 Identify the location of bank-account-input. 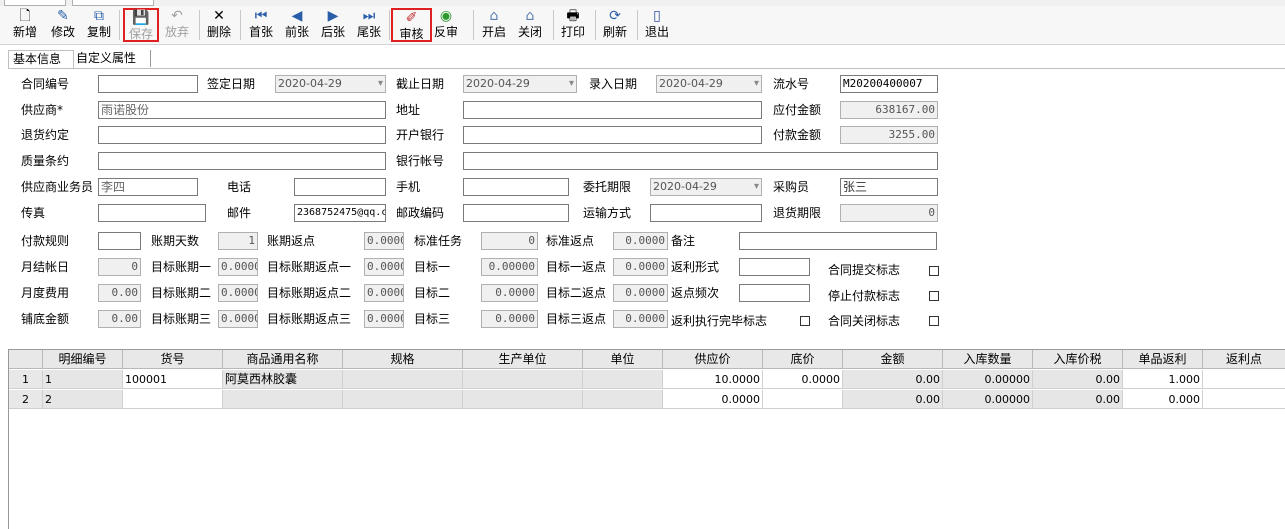
(700, 161).